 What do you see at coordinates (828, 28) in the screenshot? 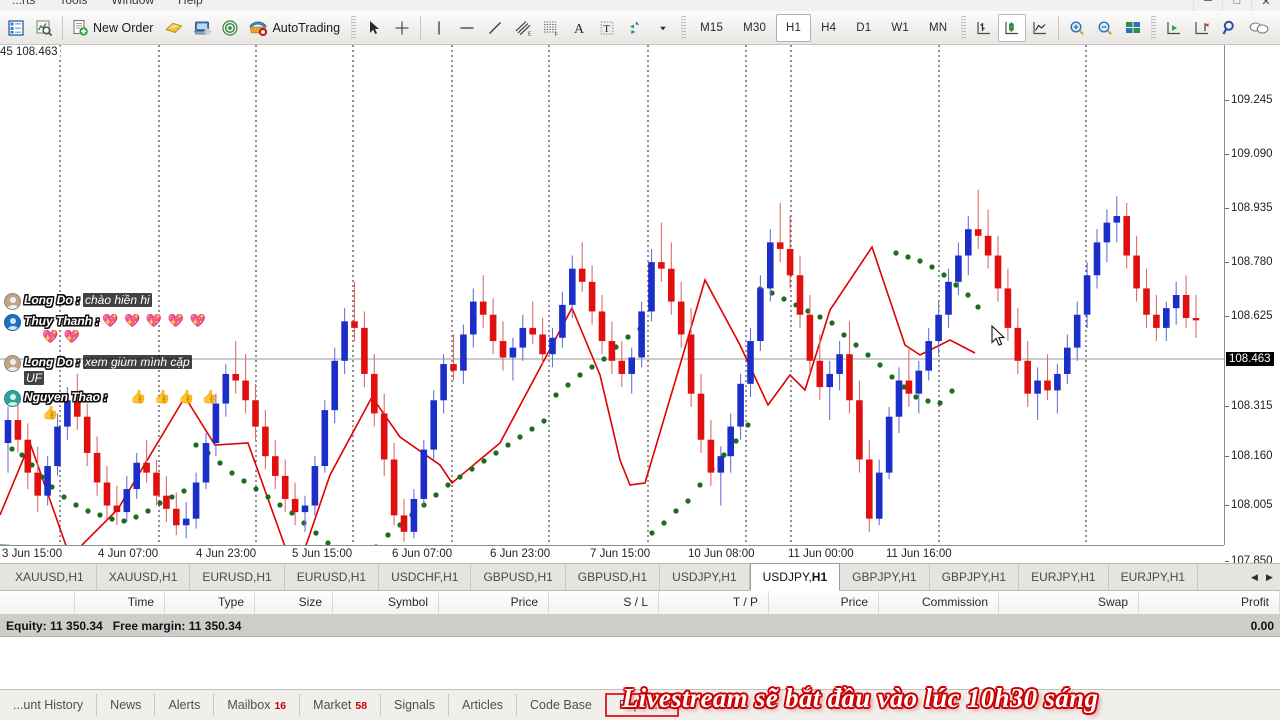
I see `timeframe-button-h4: H4` at bounding box center [828, 28].